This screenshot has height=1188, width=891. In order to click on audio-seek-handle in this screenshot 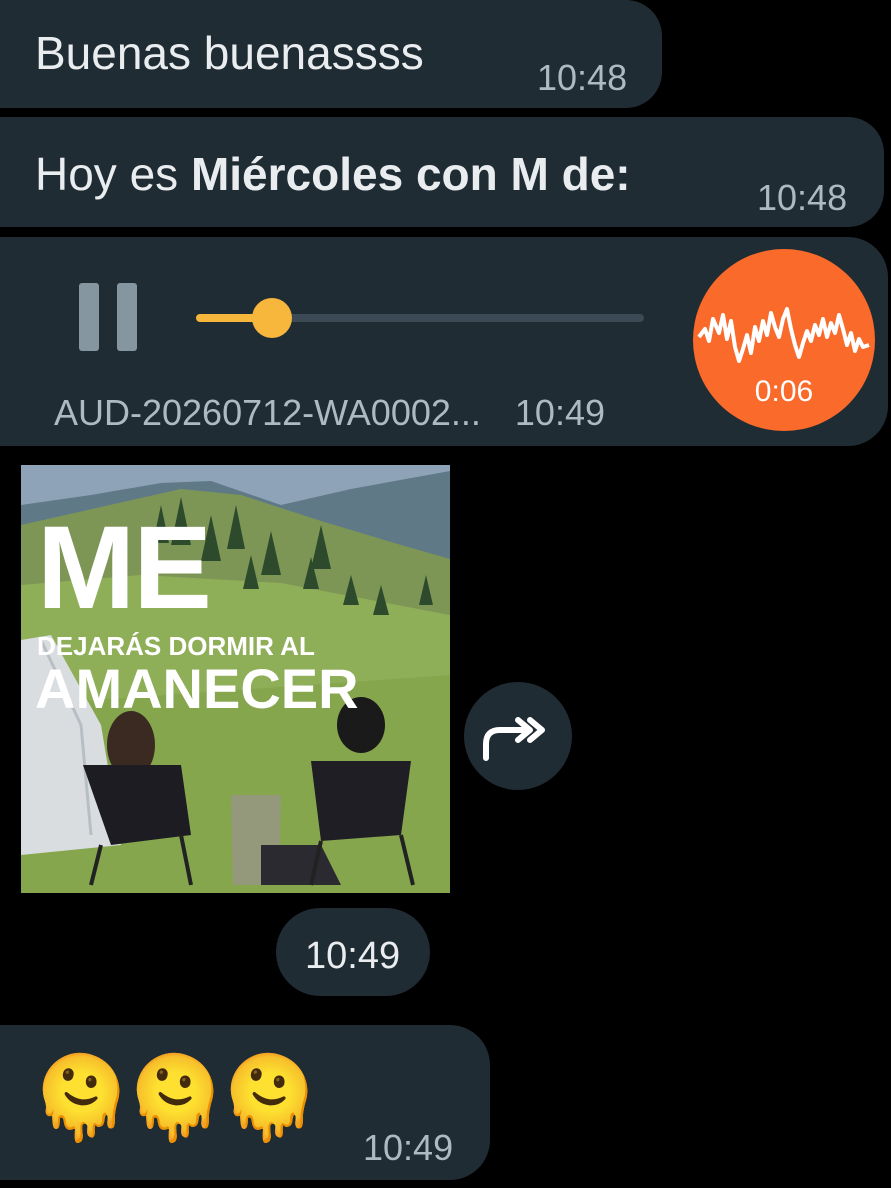, I will do `click(272, 318)`.